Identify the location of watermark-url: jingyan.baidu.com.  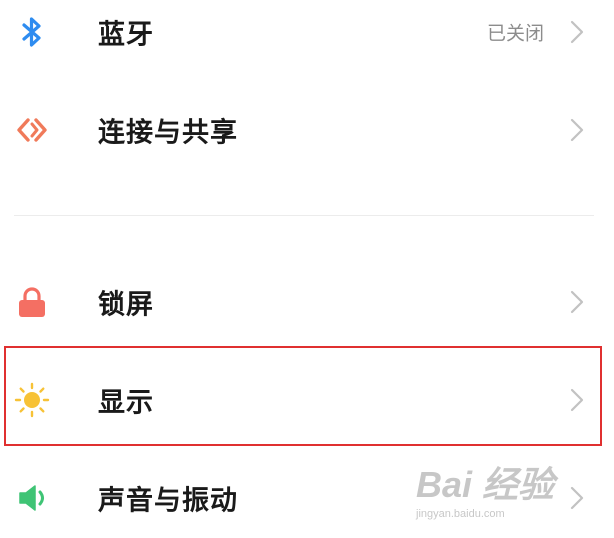
(460, 514).